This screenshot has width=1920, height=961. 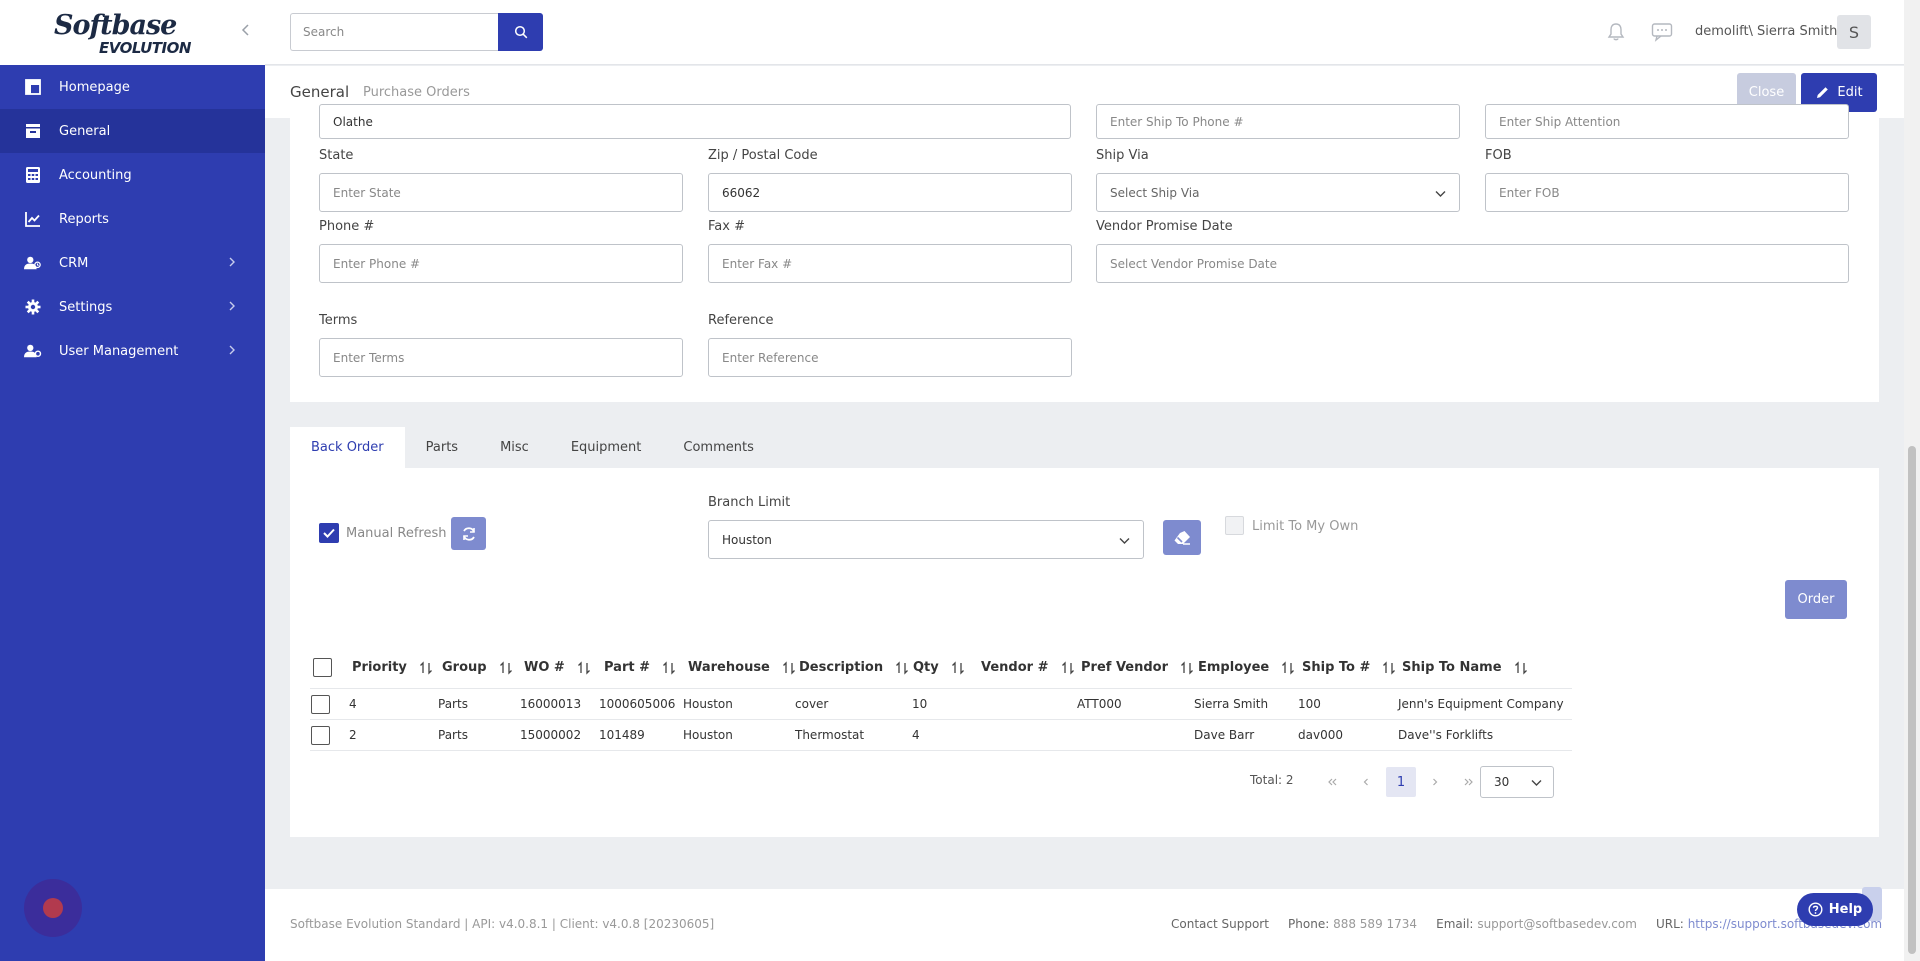 What do you see at coordinates (916, 735) in the screenshot?
I see `cell-qty: 4` at bounding box center [916, 735].